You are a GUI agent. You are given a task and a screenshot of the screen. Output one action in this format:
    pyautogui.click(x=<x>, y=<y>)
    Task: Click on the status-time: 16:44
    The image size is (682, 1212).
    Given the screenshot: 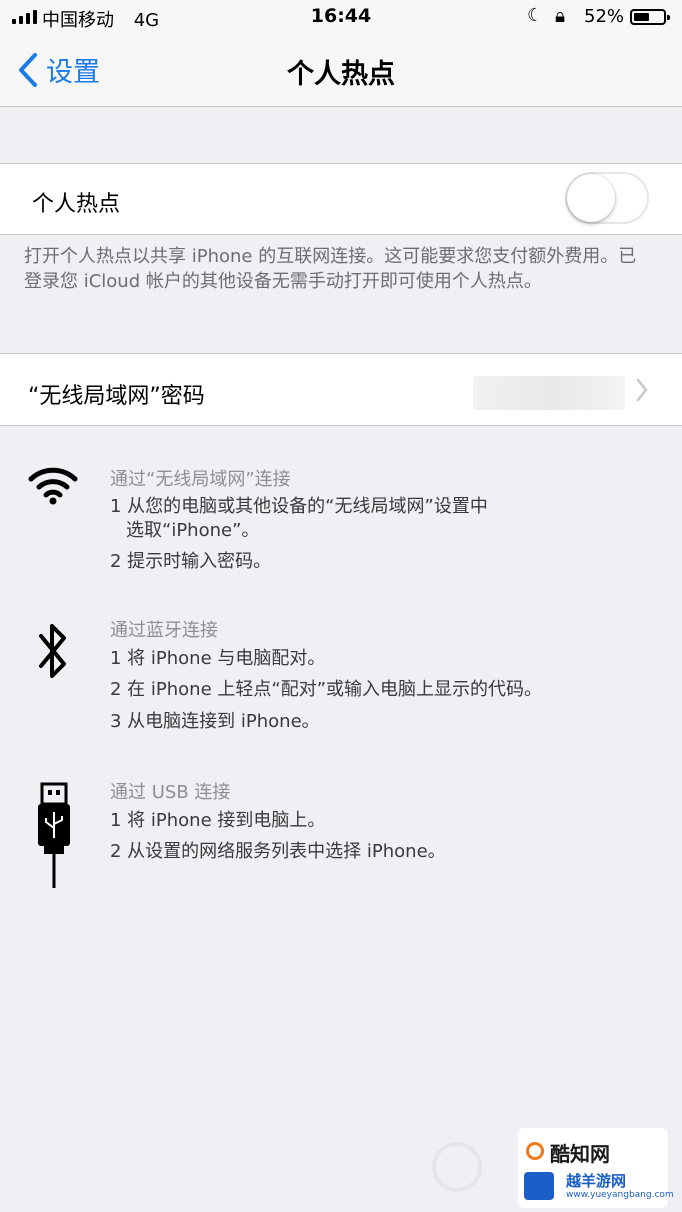 What is the action you would take?
    pyautogui.click(x=341, y=16)
    